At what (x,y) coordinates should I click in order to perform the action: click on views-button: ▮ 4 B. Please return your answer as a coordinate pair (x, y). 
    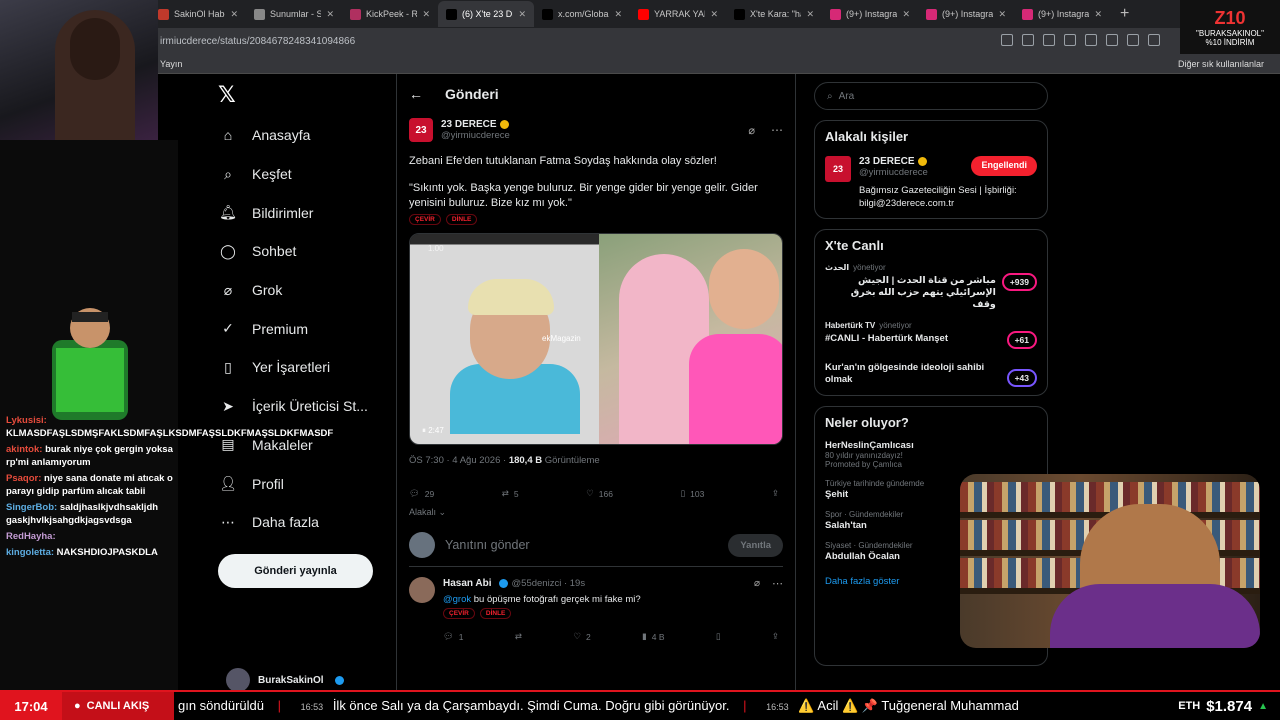
    Looking at the image, I should click on (653, 636).